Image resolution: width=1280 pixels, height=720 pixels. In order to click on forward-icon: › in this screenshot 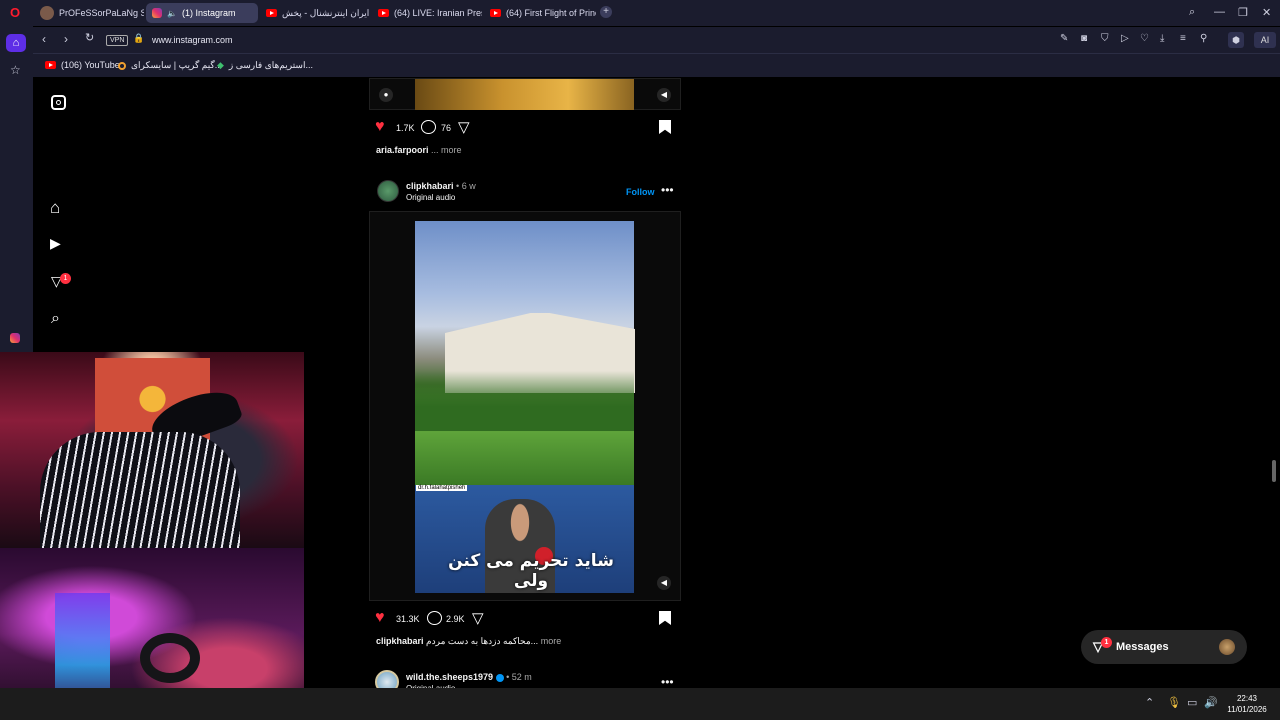, I will do `click(66, 39)`.